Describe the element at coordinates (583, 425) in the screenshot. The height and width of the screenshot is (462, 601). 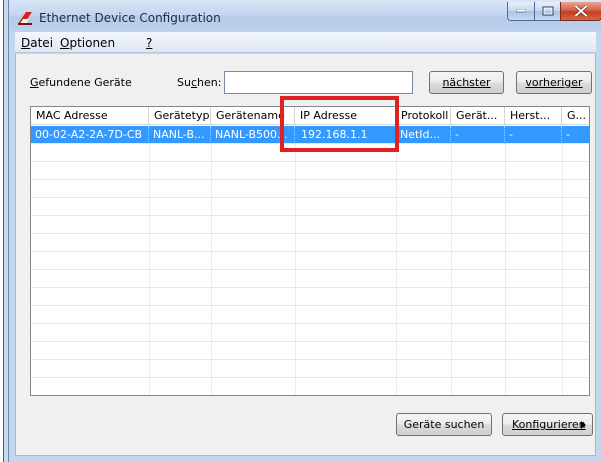
I see `triangle-right-icon` at that location.